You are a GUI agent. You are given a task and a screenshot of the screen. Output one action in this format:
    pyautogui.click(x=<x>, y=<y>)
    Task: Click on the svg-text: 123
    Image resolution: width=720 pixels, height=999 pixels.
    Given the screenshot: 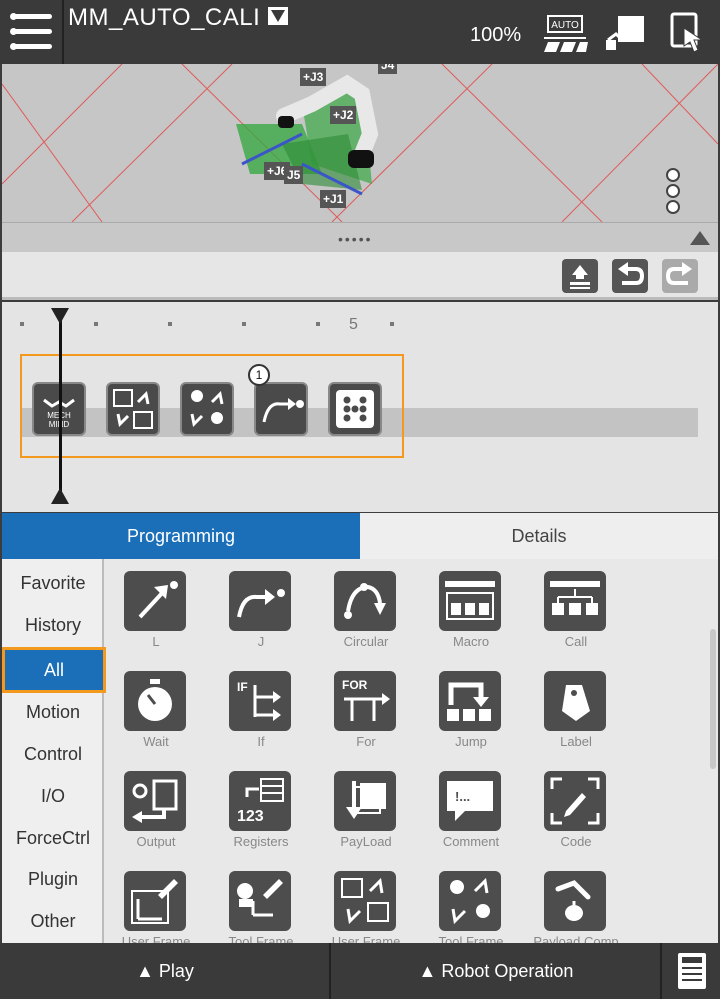 What is the action you would take?
    pyautogui.click(x=250, y=816)
    